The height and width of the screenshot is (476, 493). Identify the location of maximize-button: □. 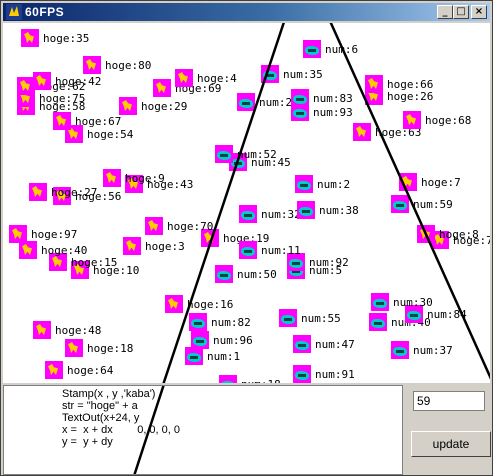
(461, 12).